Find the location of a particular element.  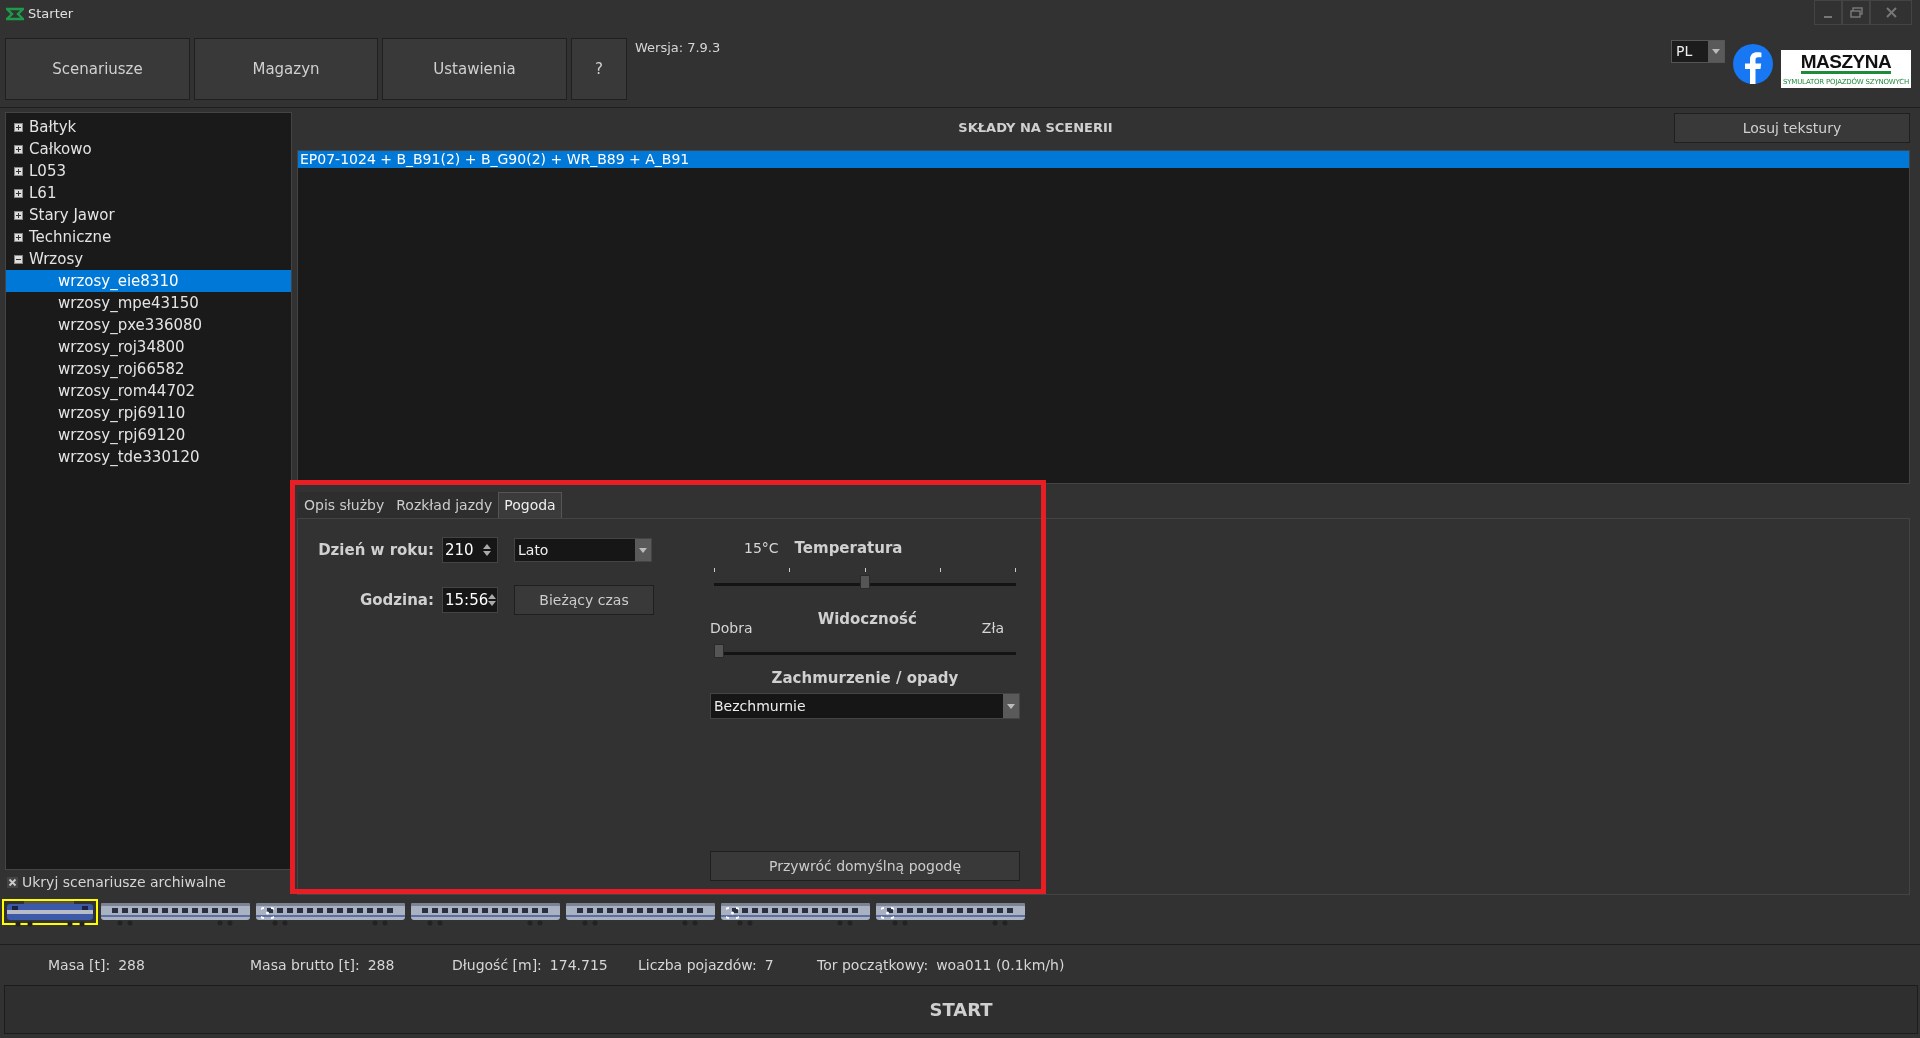

current-time-button: Bieżący czas is located at coordinates (584, 600).